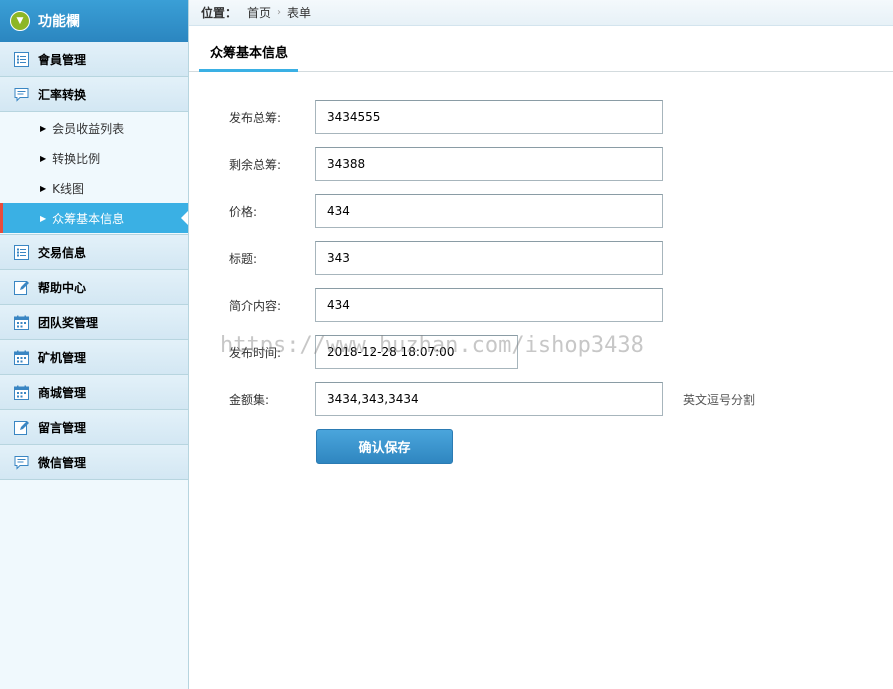 This screenshot has width=893, height=689. Describe the element at coordinates (76, 158) in the screenshot. I see `sidebar-item-label: 转换比例` at that location.